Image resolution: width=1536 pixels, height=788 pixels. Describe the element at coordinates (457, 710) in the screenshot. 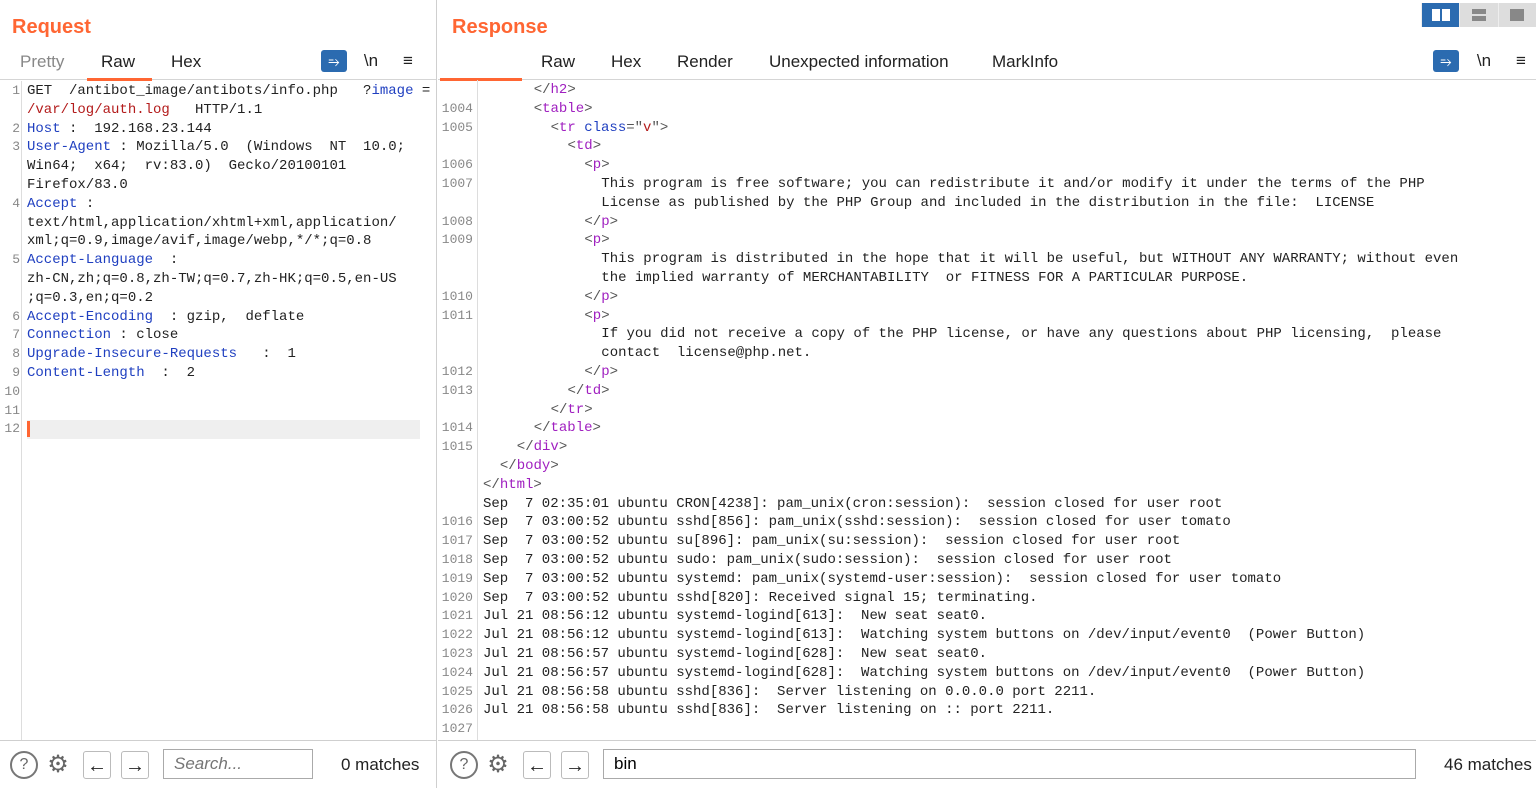

I see `line-number: 1026` at that location.